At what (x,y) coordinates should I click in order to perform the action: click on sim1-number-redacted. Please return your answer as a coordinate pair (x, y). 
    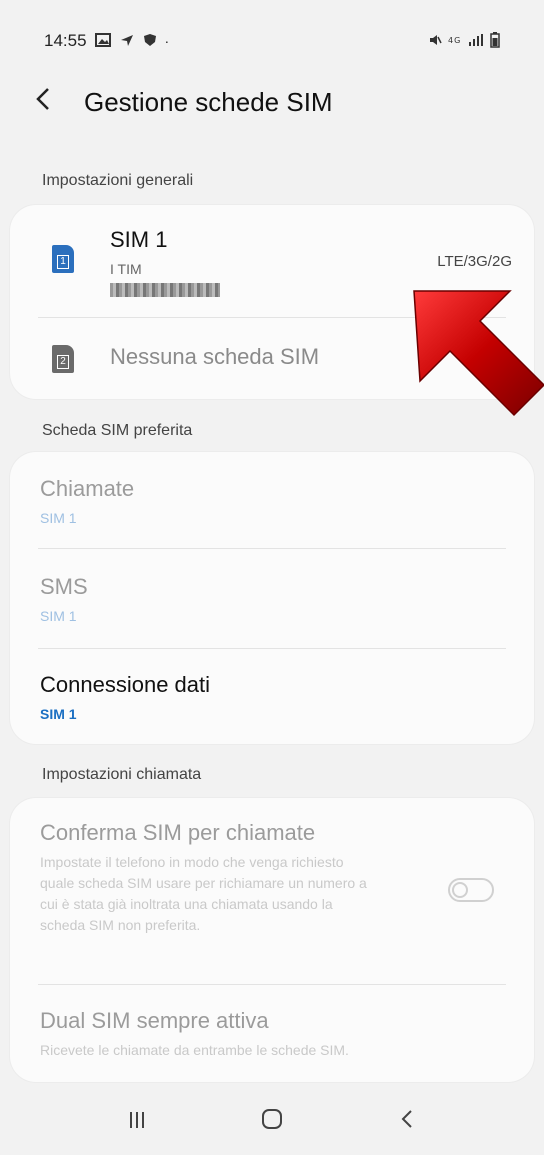
    Looking at the image, I should click on (165, 290).